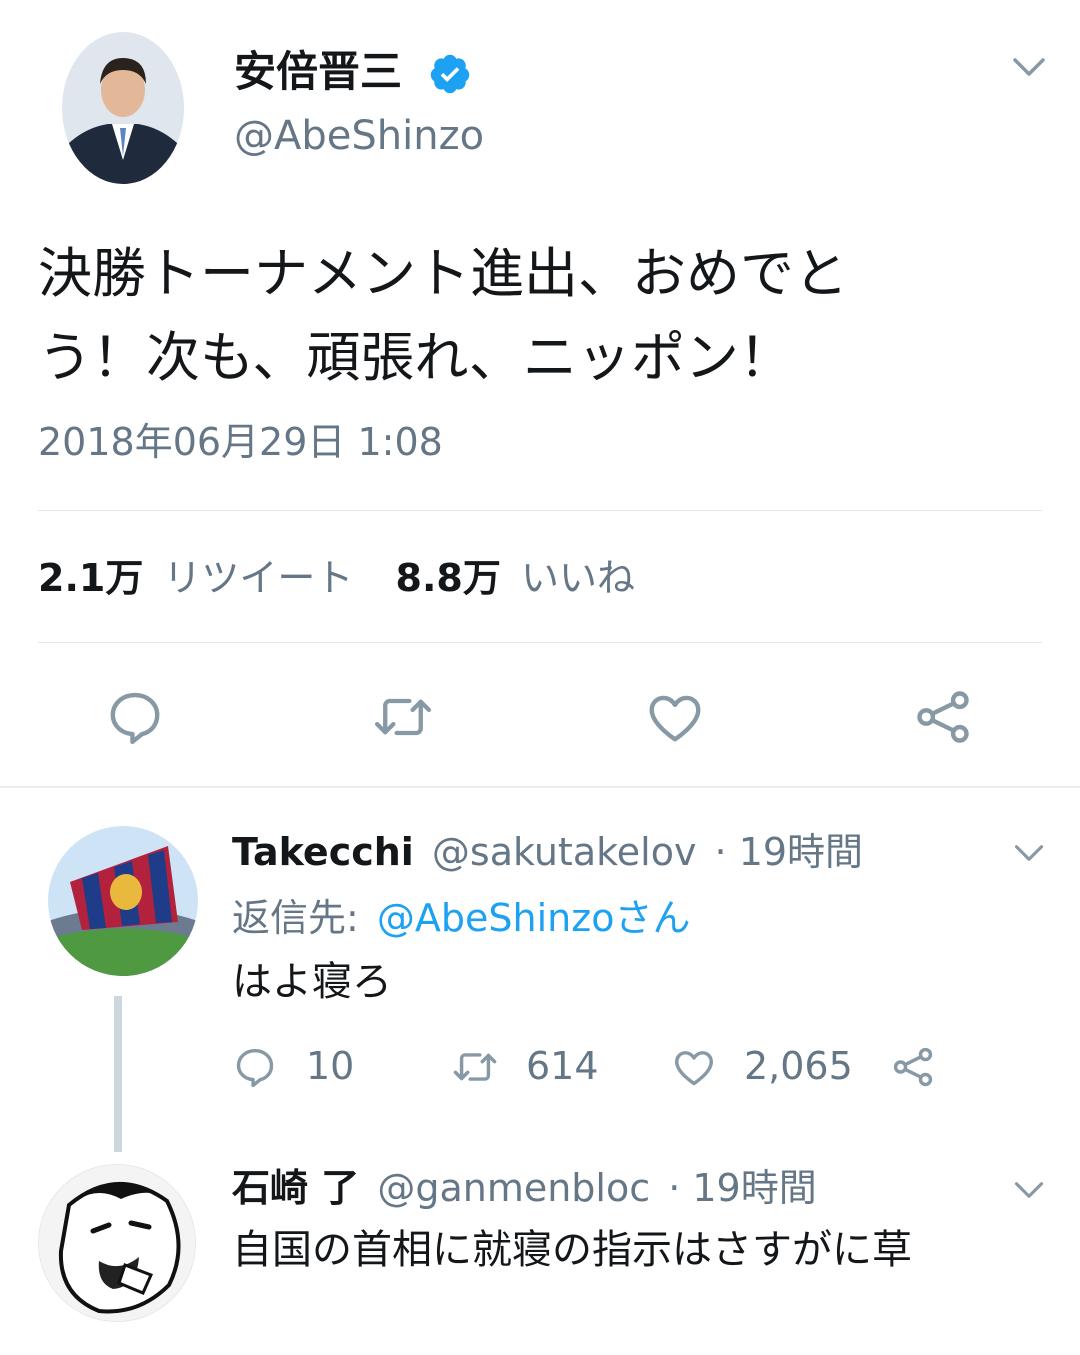  I want to click on reply-handle: @sakutakelov, so click(564, 852).